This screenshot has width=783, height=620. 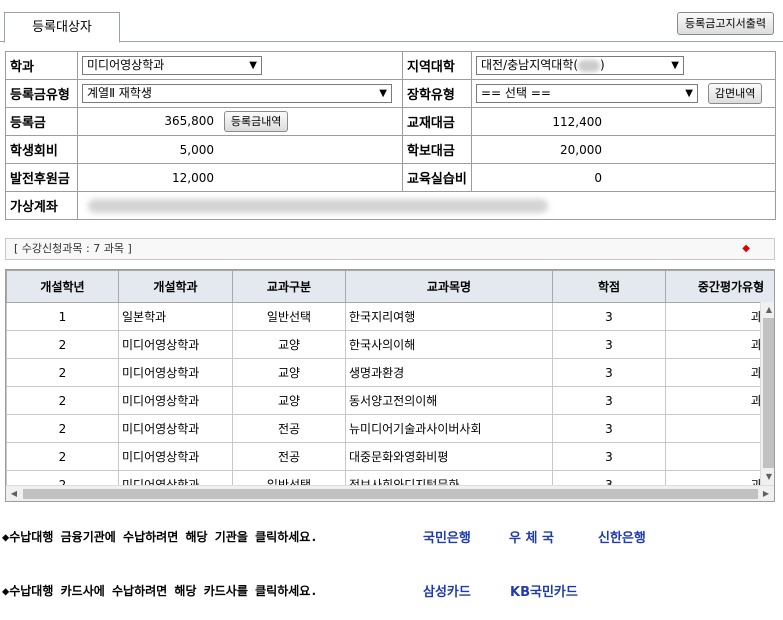 What do you see at coordinates (544, 590) in the screenshot?
I see `card-link-kb-kookmin: KB국민카드` at bounding box center [544, 590].